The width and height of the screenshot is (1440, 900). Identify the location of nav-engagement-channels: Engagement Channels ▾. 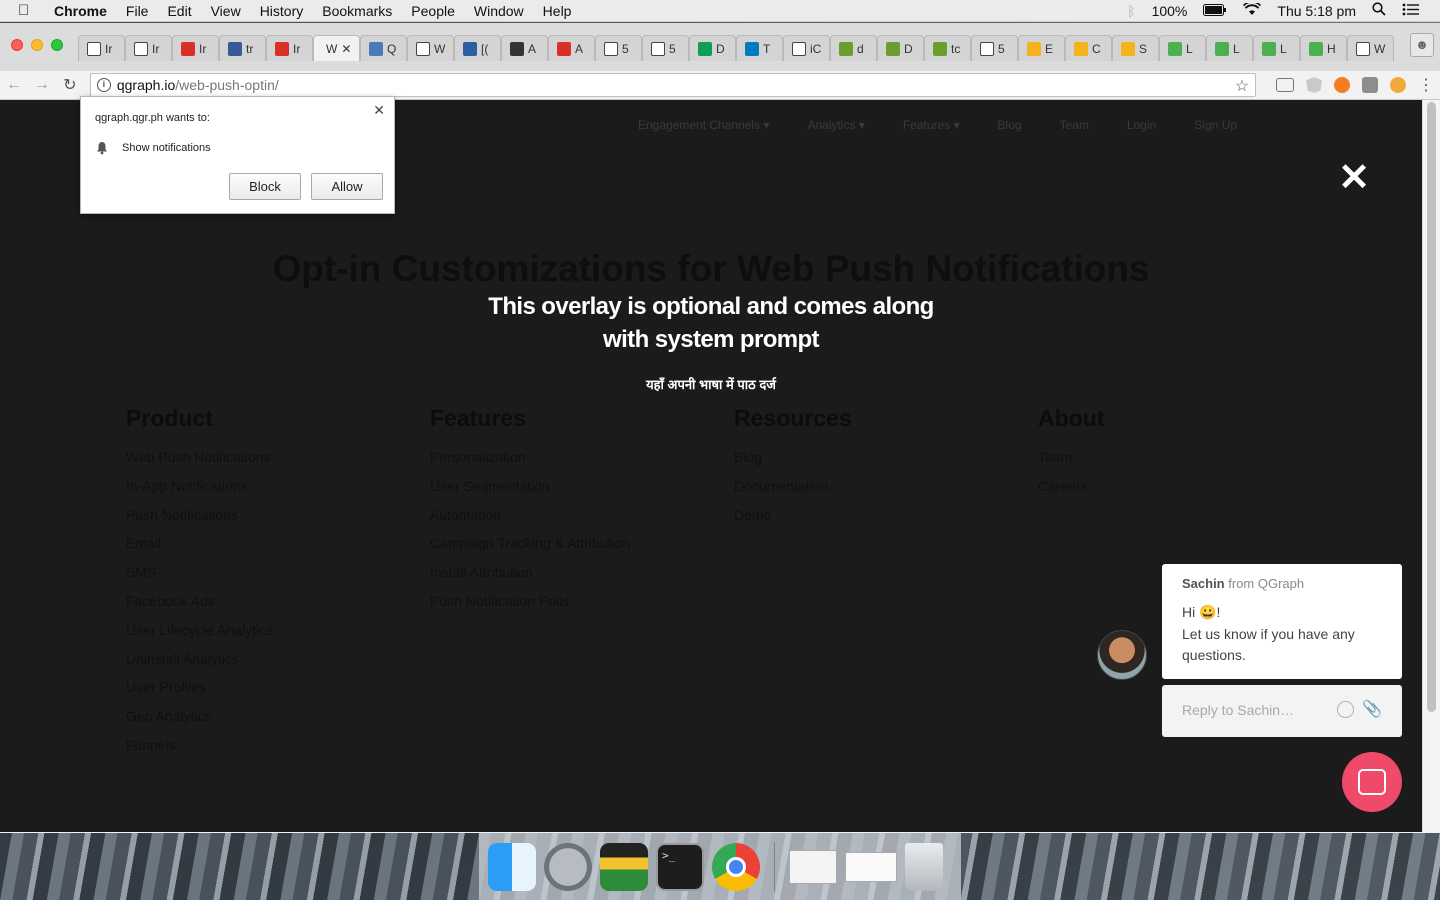
(703, 125).